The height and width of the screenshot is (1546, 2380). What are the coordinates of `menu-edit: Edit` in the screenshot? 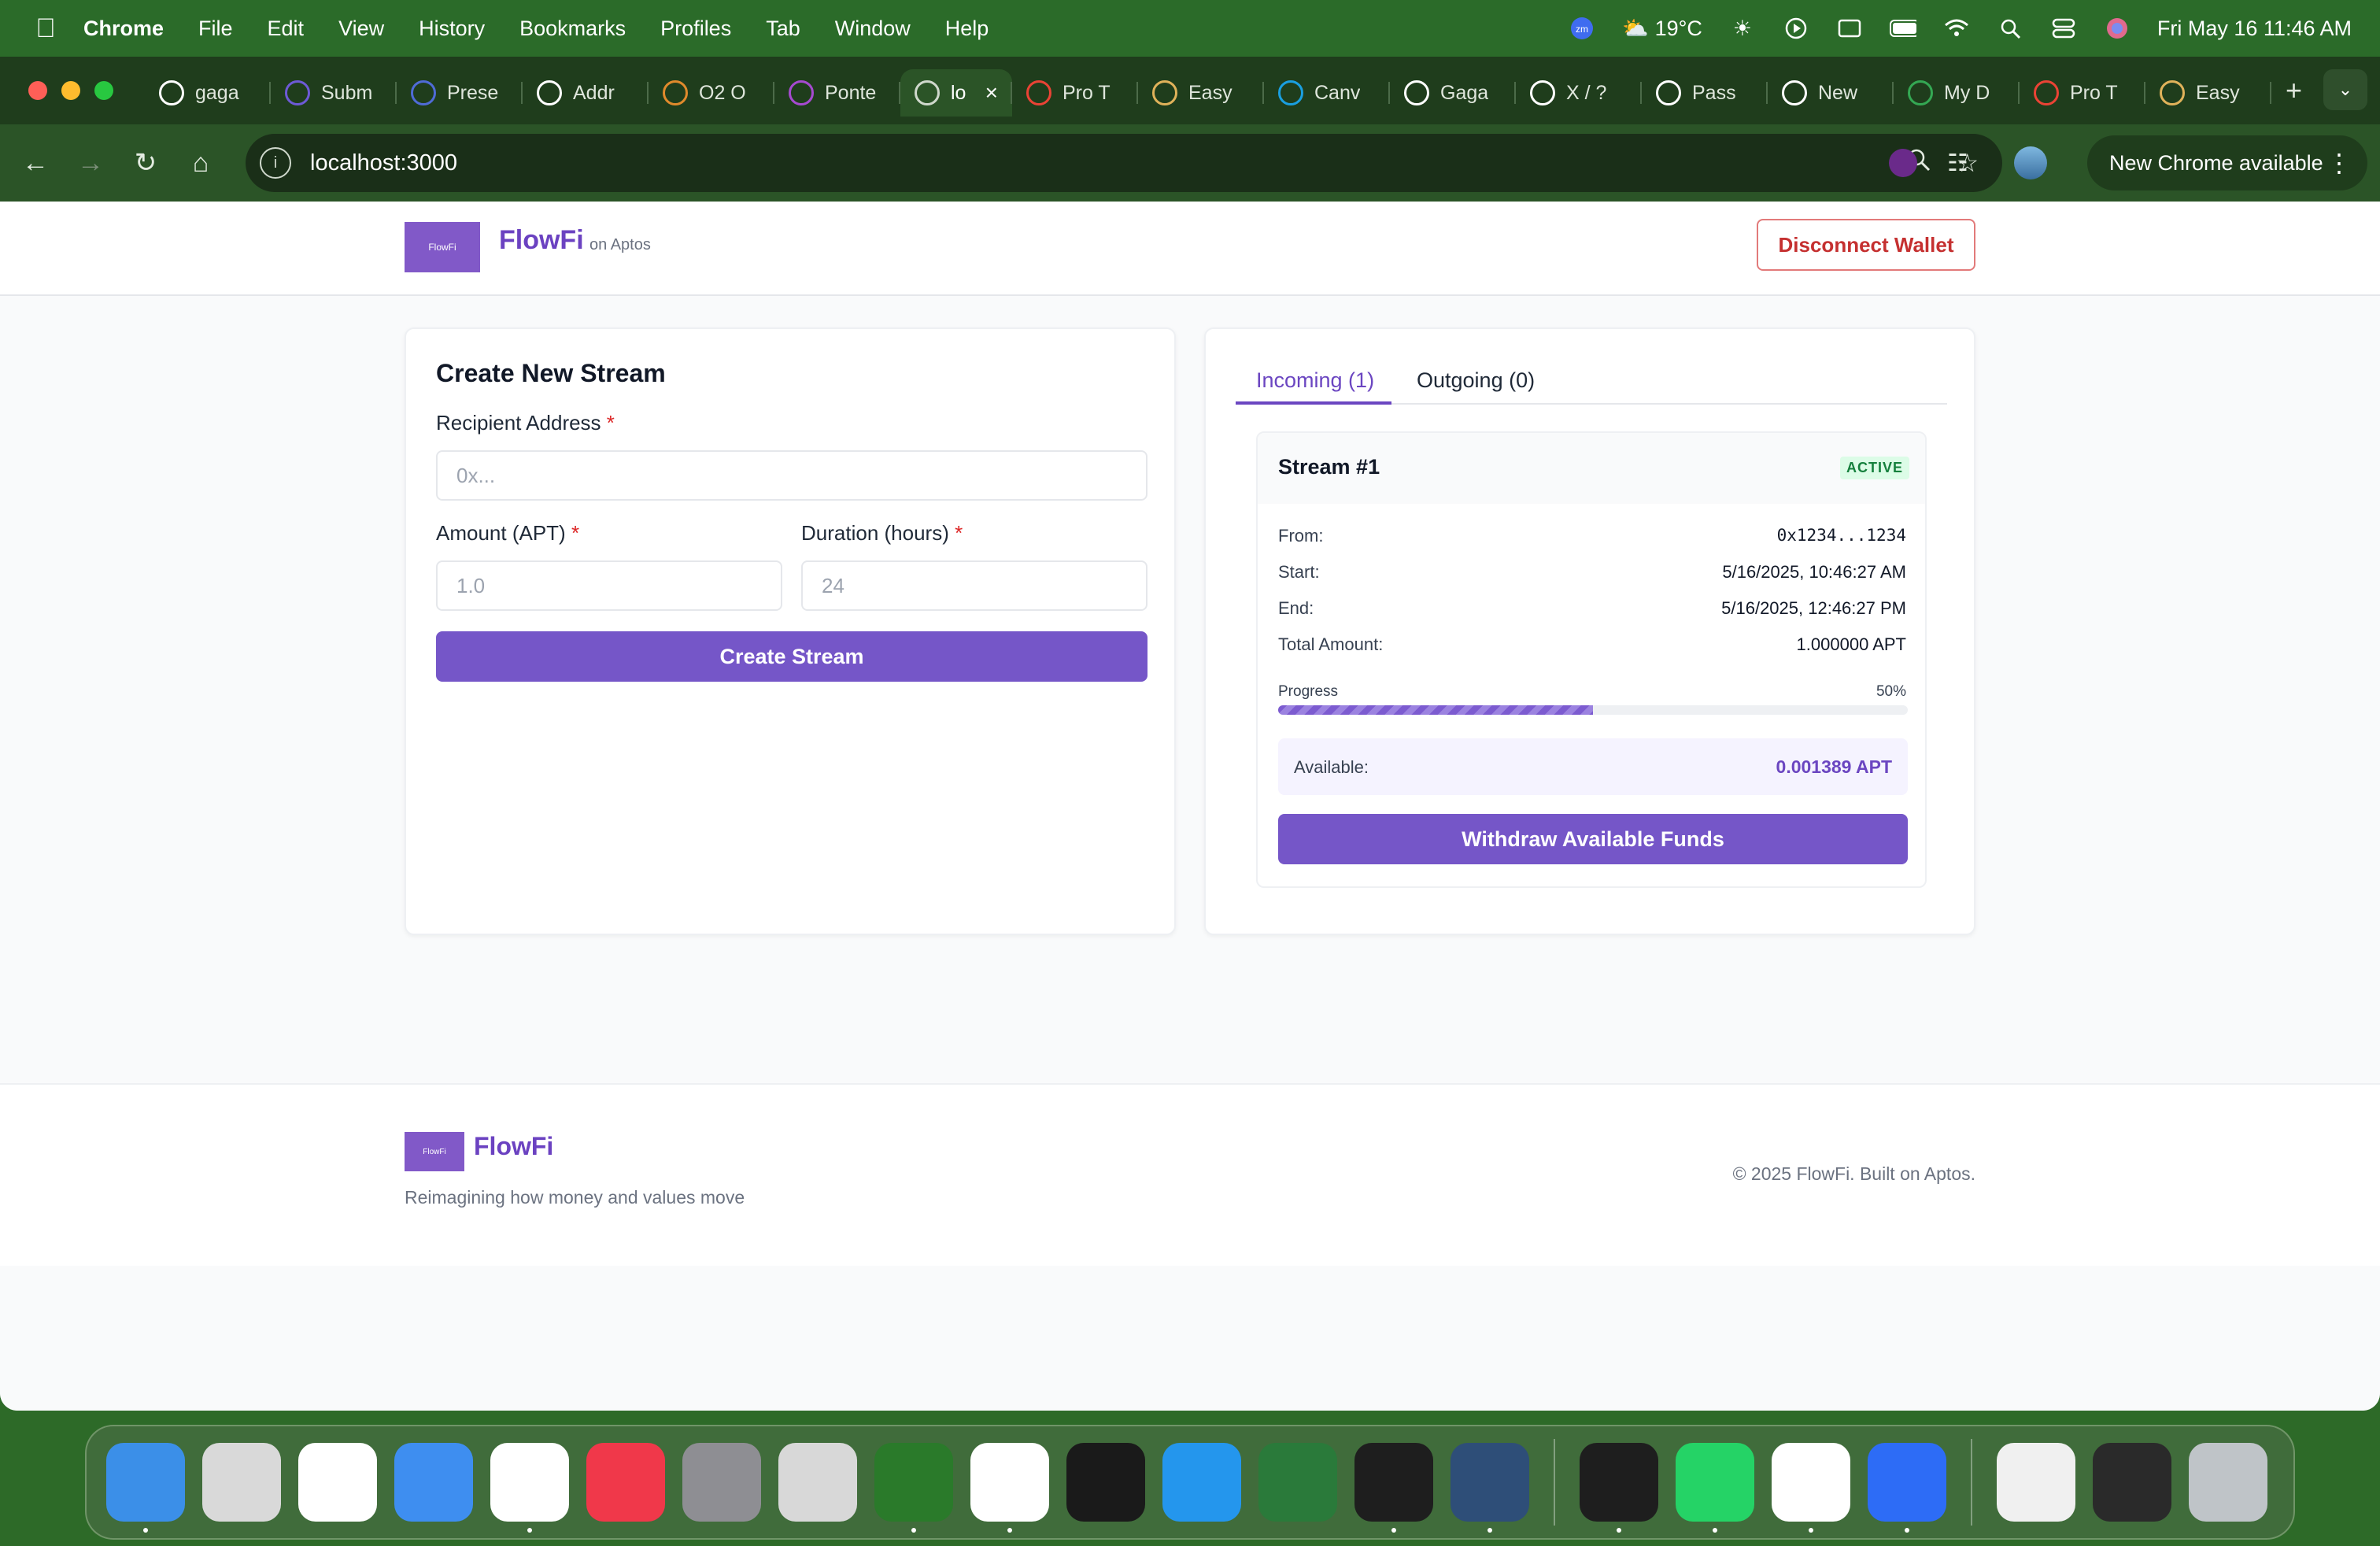 It's located at (286, 29).